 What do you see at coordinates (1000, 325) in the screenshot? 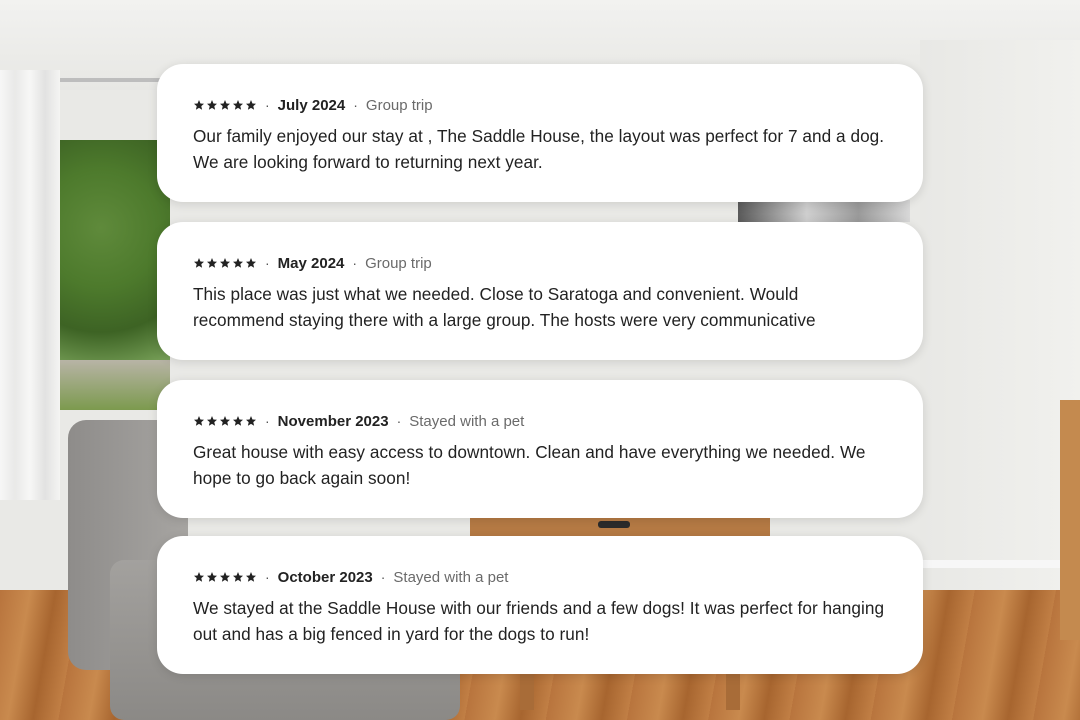
I see `wall` at bounding box center [1000, 325].